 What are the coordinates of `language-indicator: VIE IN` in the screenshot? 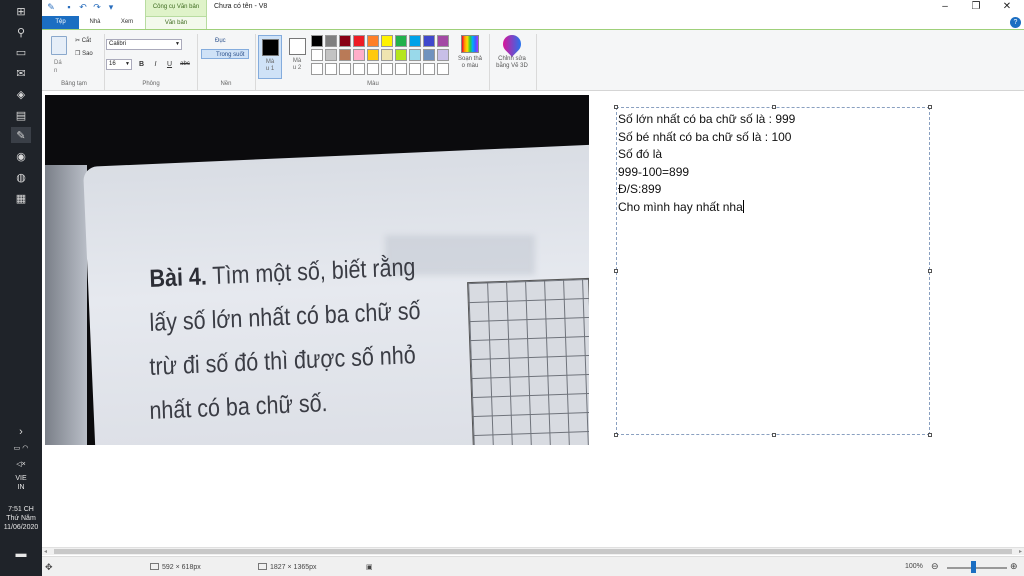 It's located at (21, 483).